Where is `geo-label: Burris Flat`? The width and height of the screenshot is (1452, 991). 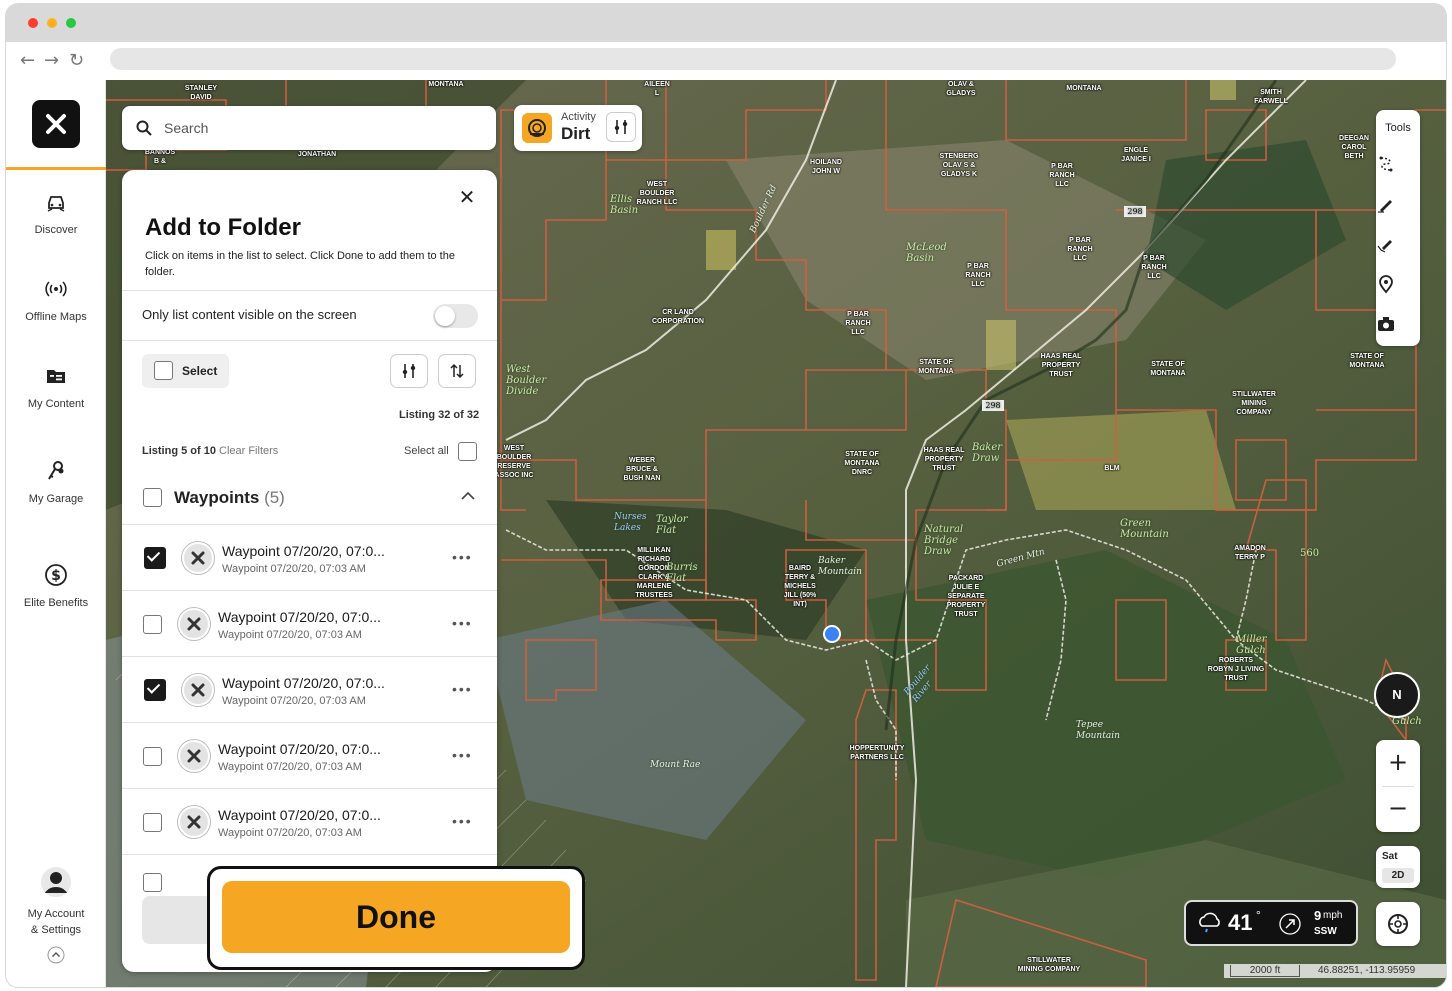 geo-label: Burris Flat is located at coordinates (682, 573).